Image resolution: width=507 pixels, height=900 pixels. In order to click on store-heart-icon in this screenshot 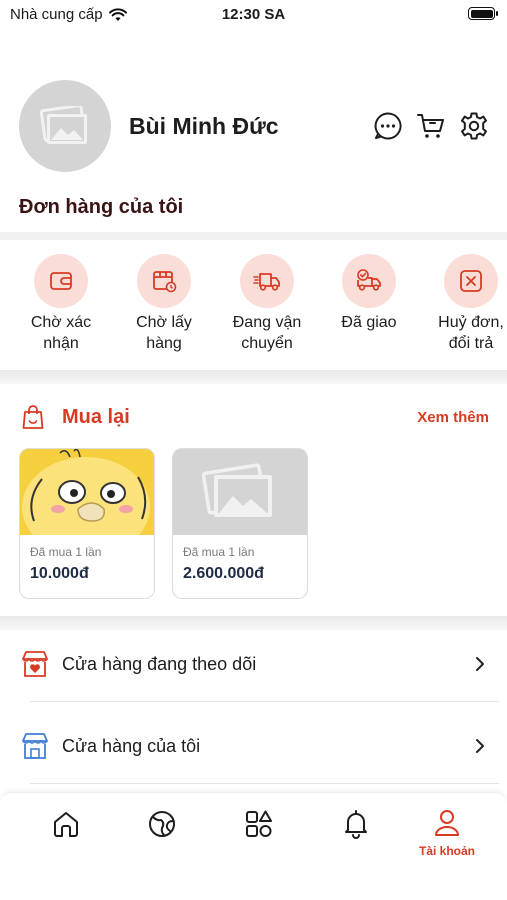, I will do `click(35, 664)`.